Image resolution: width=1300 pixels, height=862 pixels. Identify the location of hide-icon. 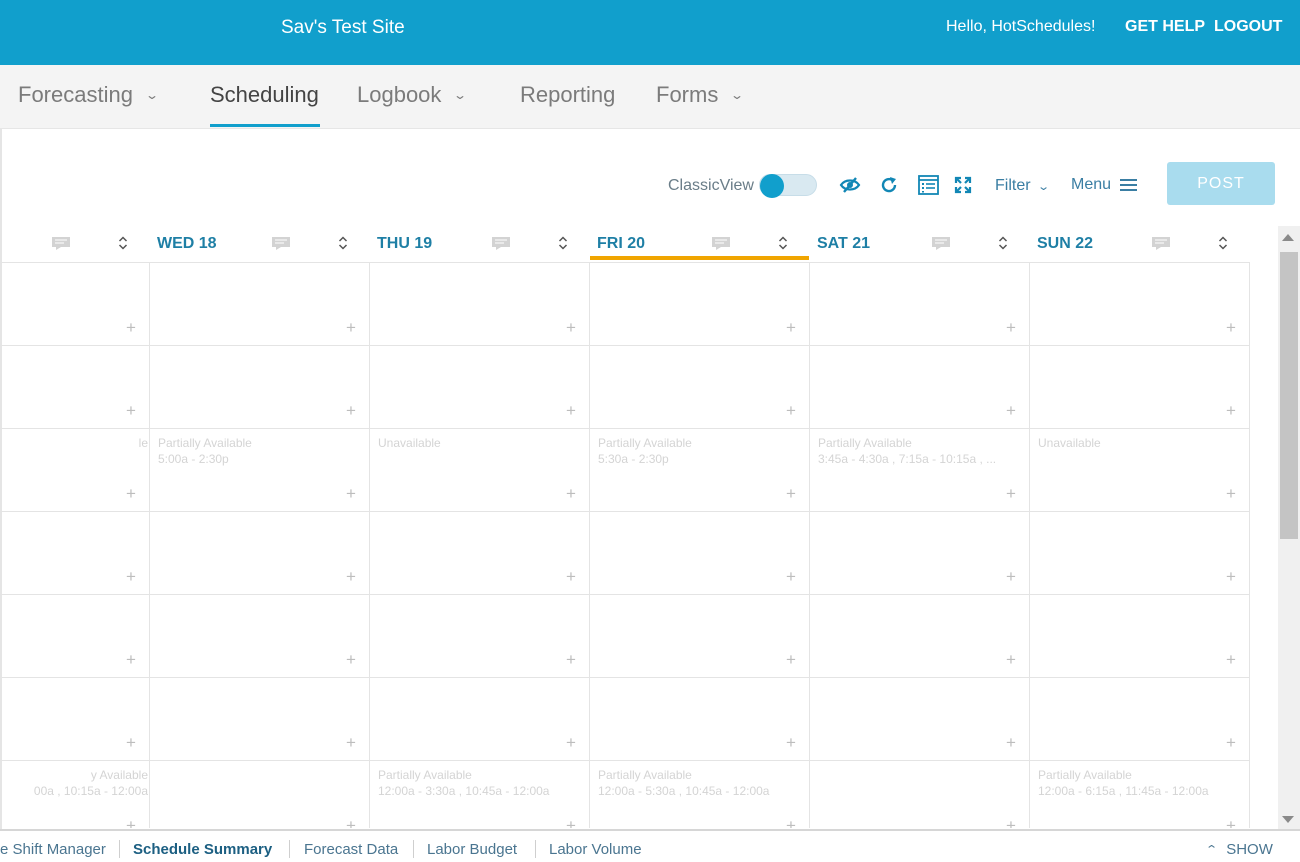
(850, 185).